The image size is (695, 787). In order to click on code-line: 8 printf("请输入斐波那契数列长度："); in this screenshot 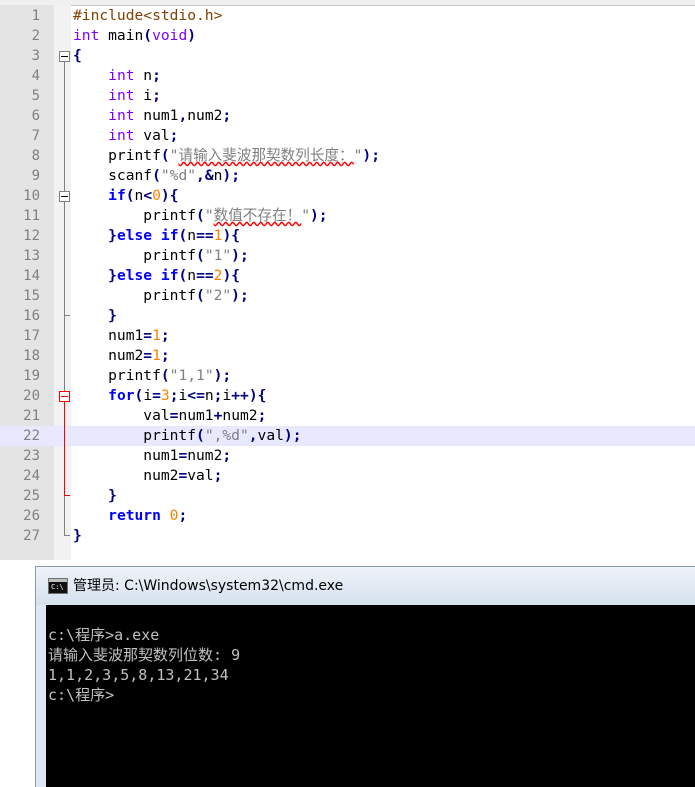, I will do `click(347, 156)`.